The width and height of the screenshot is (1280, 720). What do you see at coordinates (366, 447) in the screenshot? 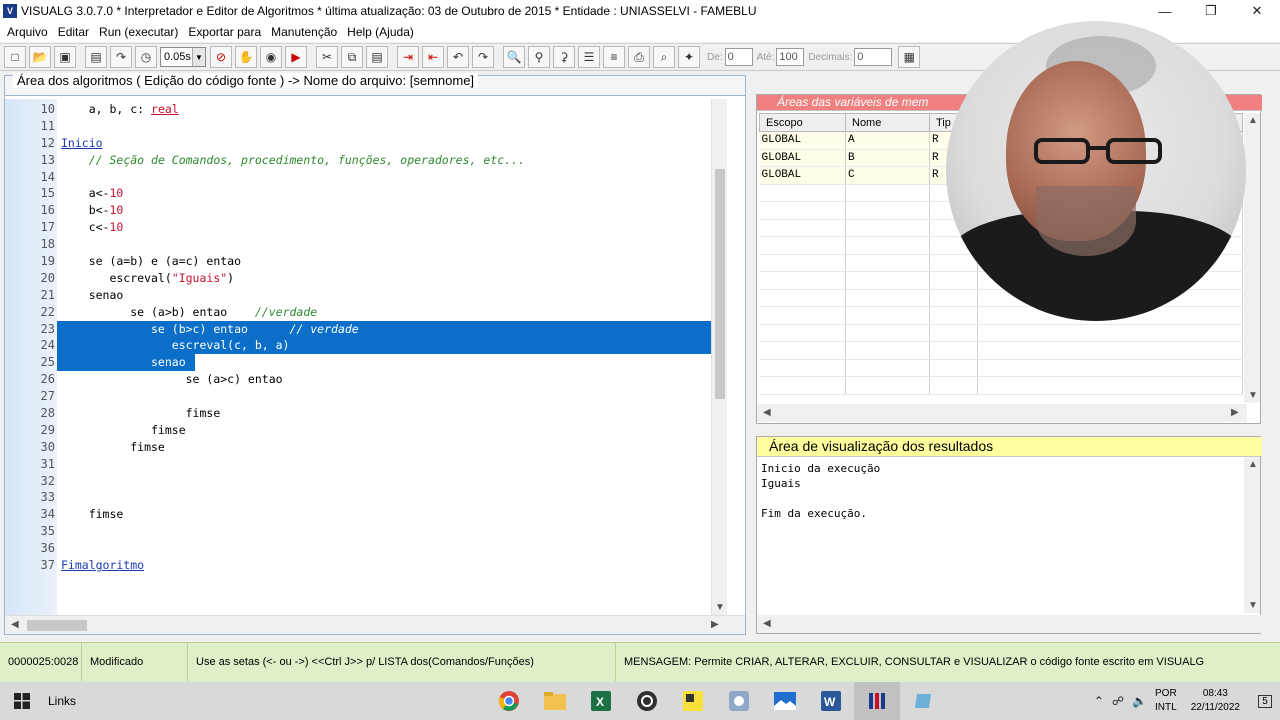
I see `code-line: 30 fimse` at bounding box center [366, 447].